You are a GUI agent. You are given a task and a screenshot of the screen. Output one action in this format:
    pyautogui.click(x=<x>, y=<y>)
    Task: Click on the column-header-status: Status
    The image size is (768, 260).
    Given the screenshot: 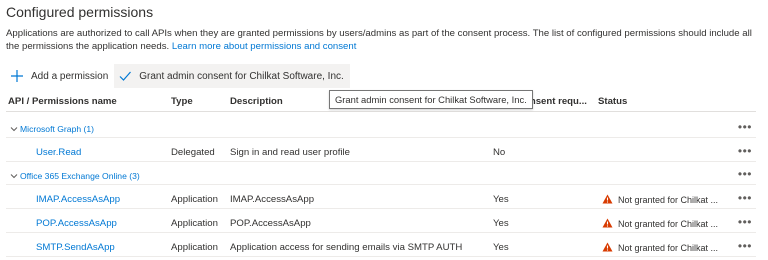 What is the action you would take?
    pyautogui.click(x=612, y=101)
    